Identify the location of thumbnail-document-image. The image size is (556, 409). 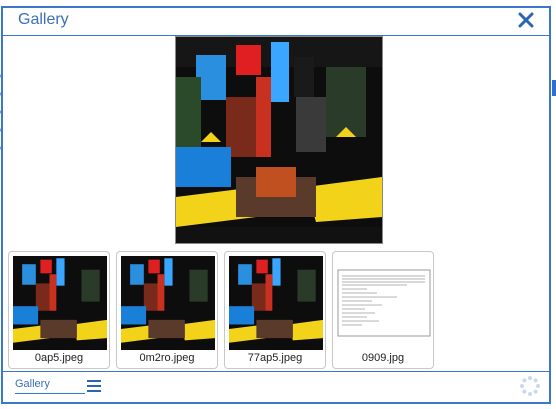
(384, 303).